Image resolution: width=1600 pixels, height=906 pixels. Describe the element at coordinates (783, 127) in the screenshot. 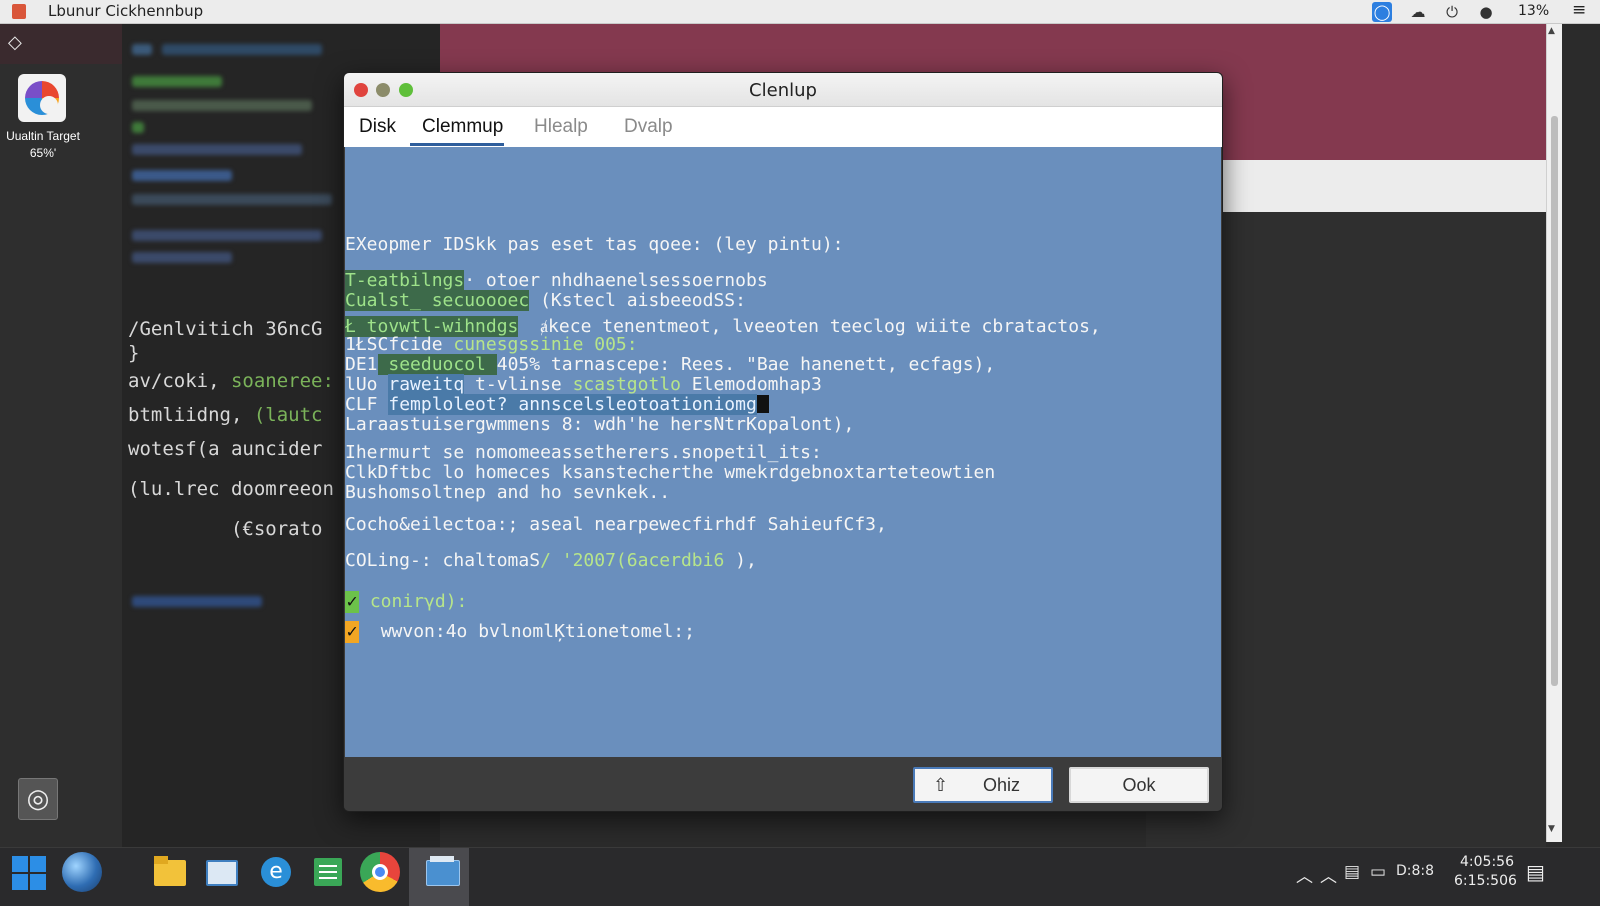

I see `tab-bar: Disk Clemmup Hlealp Dvalp` at that location.